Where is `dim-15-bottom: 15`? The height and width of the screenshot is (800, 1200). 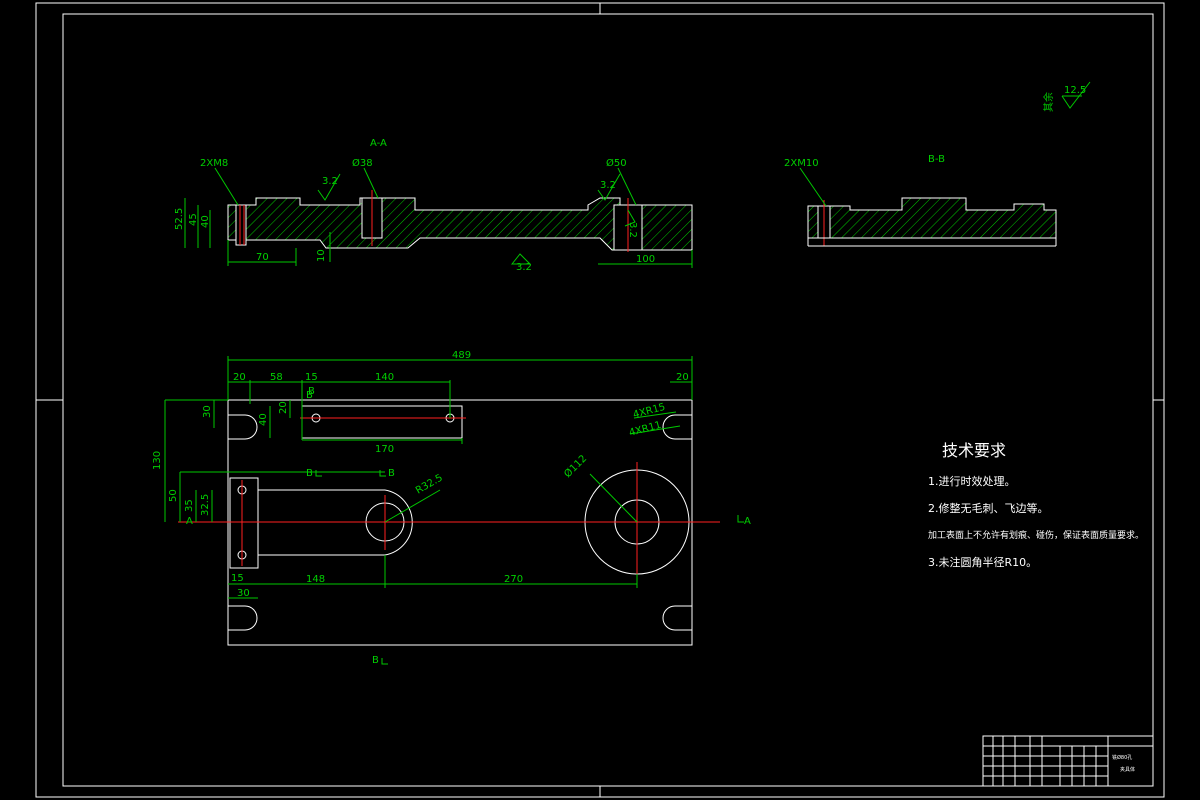 dim-15-bottom: 15 is located at coordinates (237, 578).